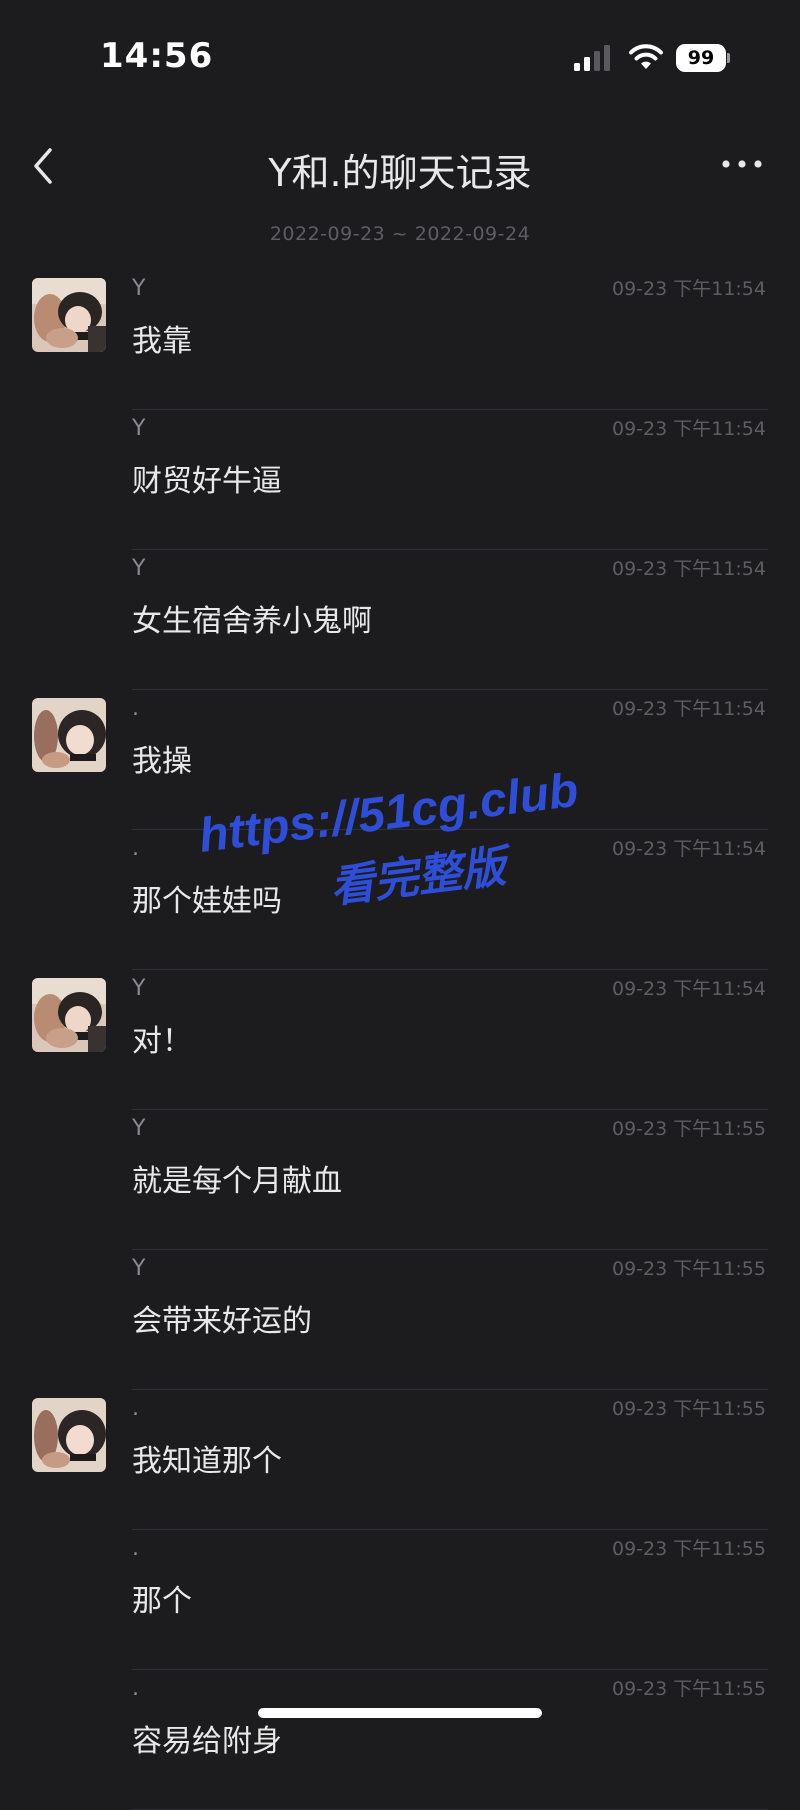  Describe the element at coordinates (728, 58) in the screenshot. I see `battery-tip` at that location.